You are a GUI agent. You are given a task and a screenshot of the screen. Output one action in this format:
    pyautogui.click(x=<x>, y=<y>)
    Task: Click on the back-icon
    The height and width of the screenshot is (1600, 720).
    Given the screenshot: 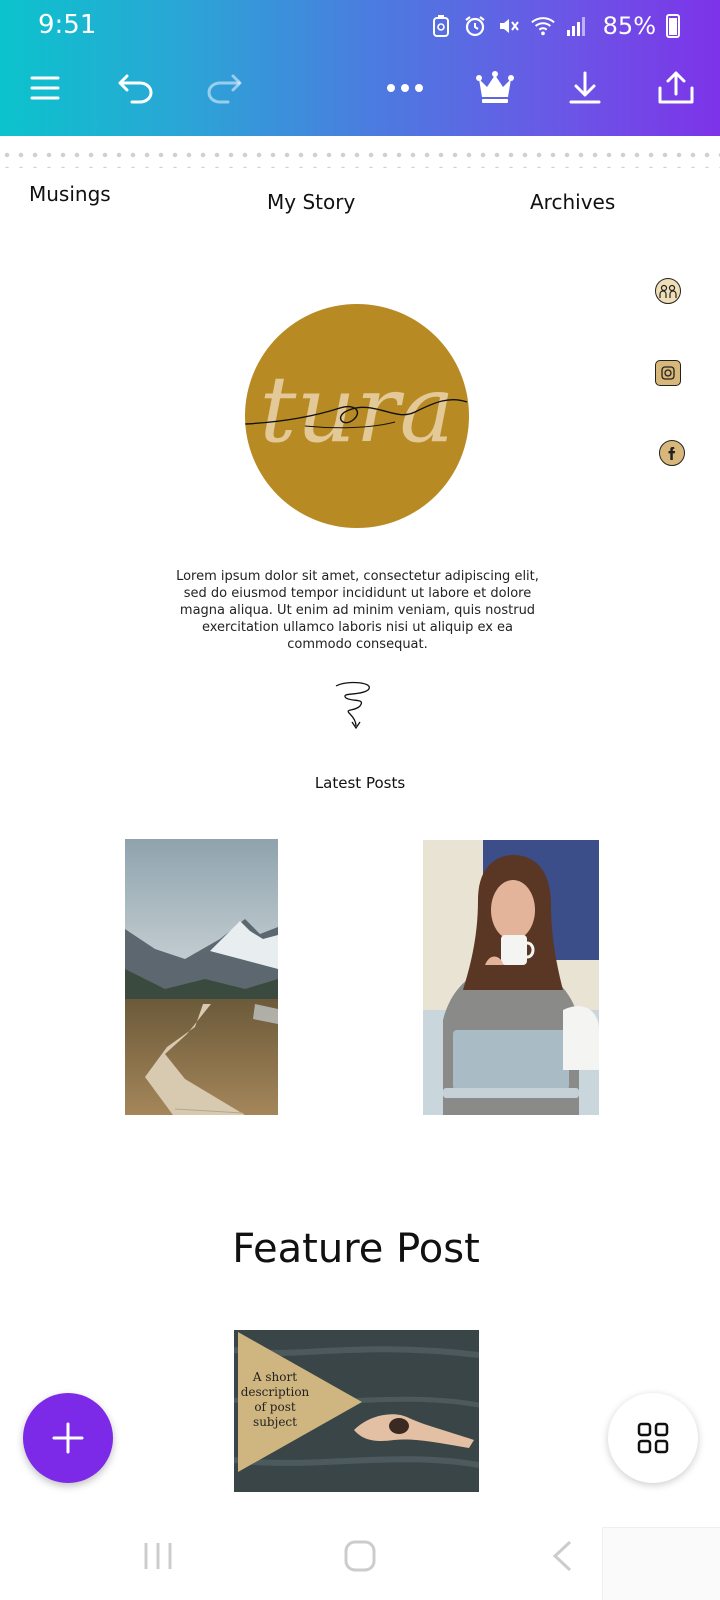 What is the action you would take?
    pyautogui.click(x=562, y=1556)
    